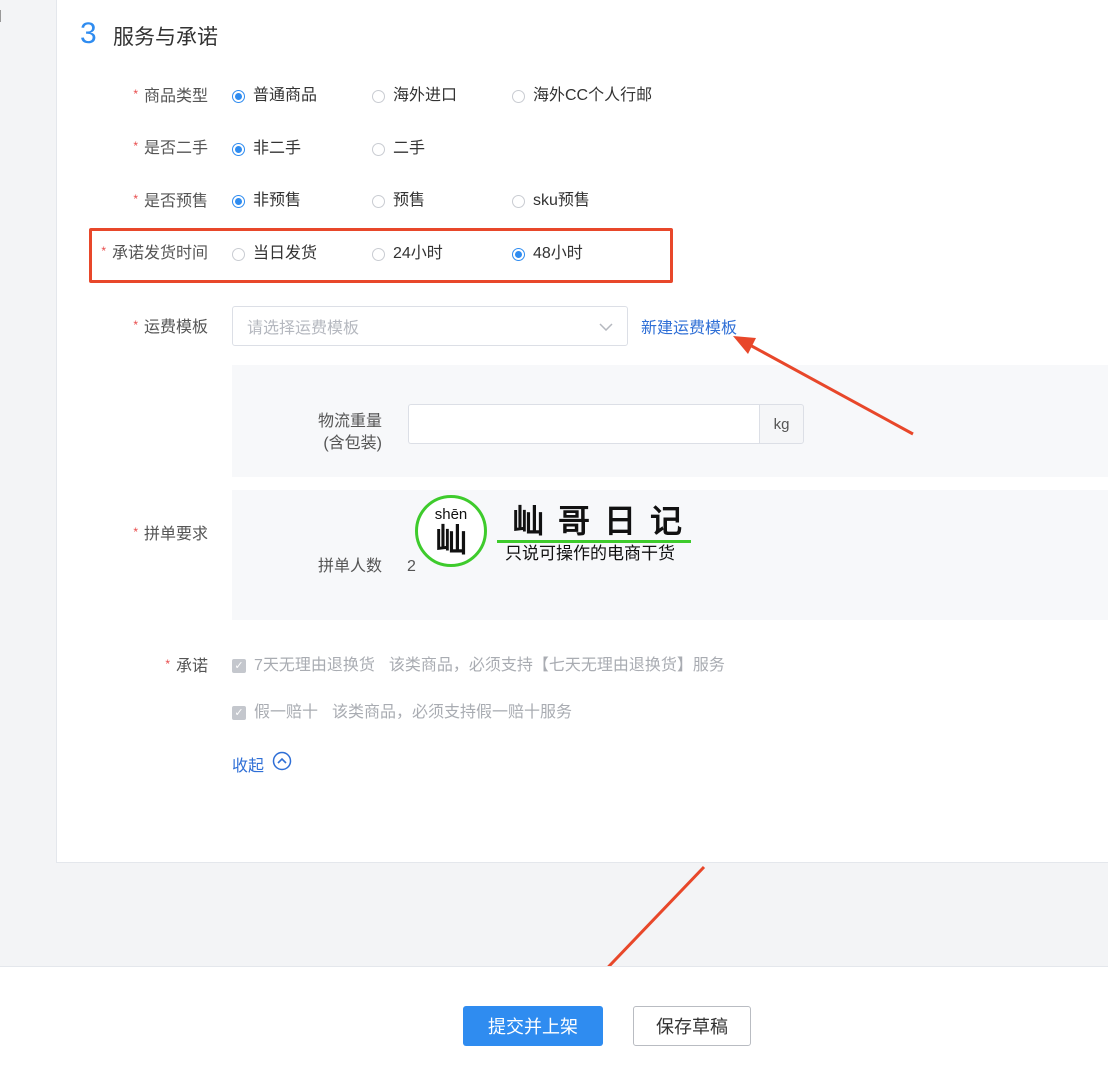 Image resolution: width=1108 pixels, height=1067 pixels. Describe the element at coordinates (533, 1026) in the screenshot. I see `submit-and-publish-button: 提交并上架` at that location.